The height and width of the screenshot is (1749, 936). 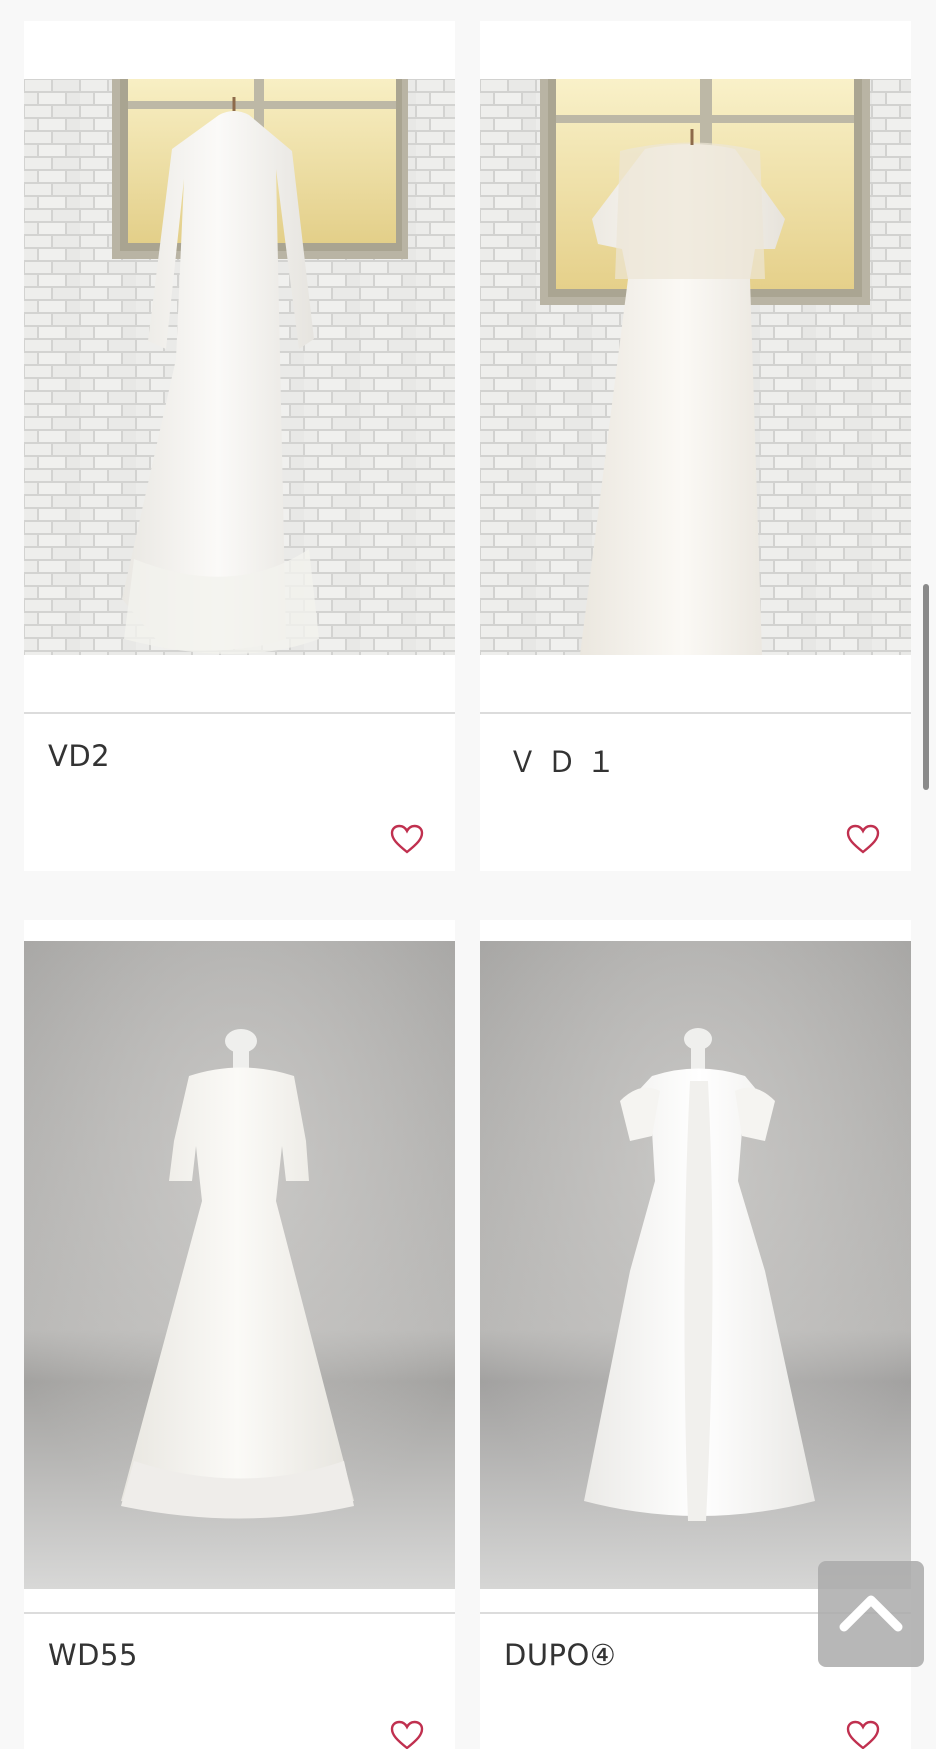 What do you see at coordinates (926, 687) in the screenshot?
I see `scrollbar-thumb` at bounding box center [926, 687].